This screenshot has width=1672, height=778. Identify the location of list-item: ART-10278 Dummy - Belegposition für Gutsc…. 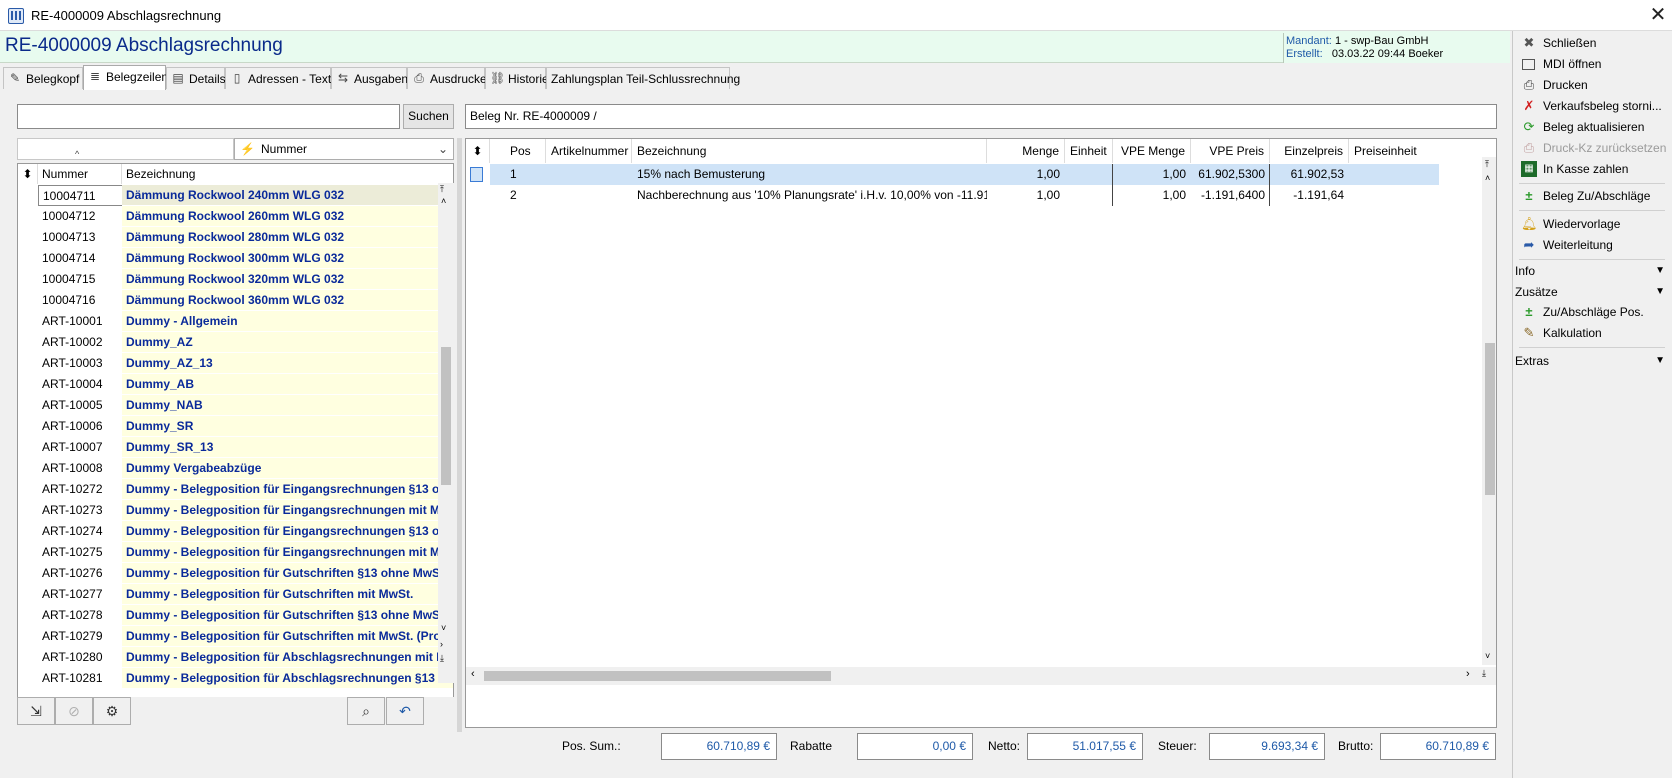
(235, 615).